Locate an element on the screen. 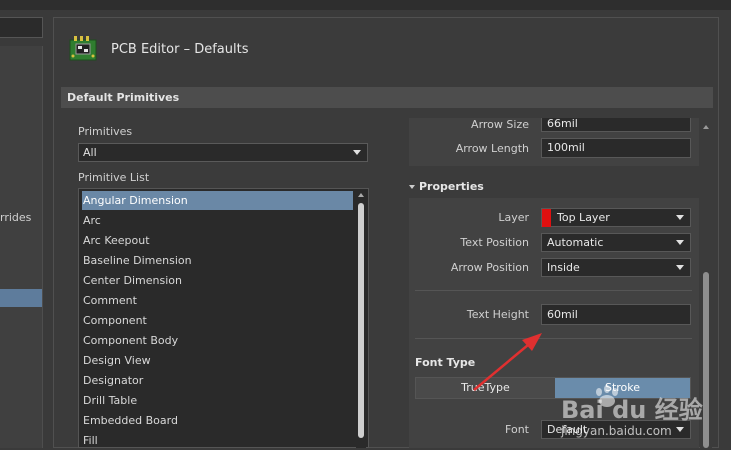  primitives-label: Primitives is located at coordinates (105, 131).